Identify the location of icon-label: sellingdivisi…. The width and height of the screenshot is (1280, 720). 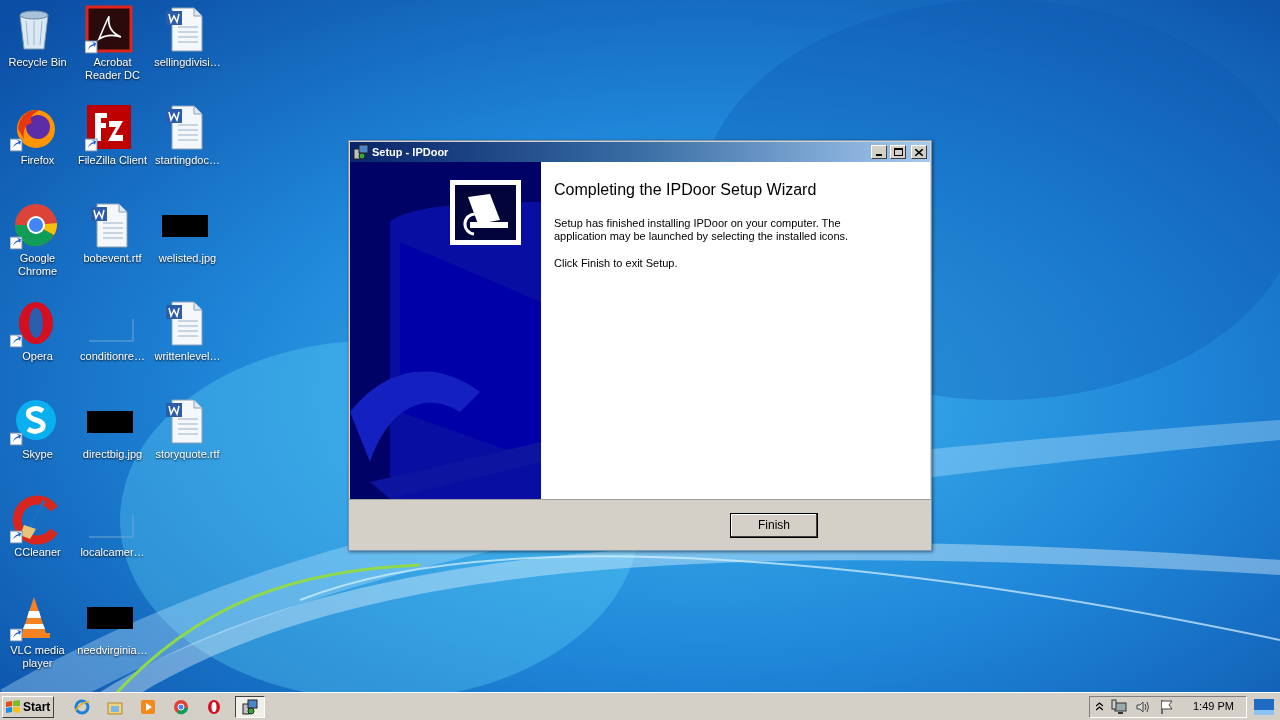
(187, 62).